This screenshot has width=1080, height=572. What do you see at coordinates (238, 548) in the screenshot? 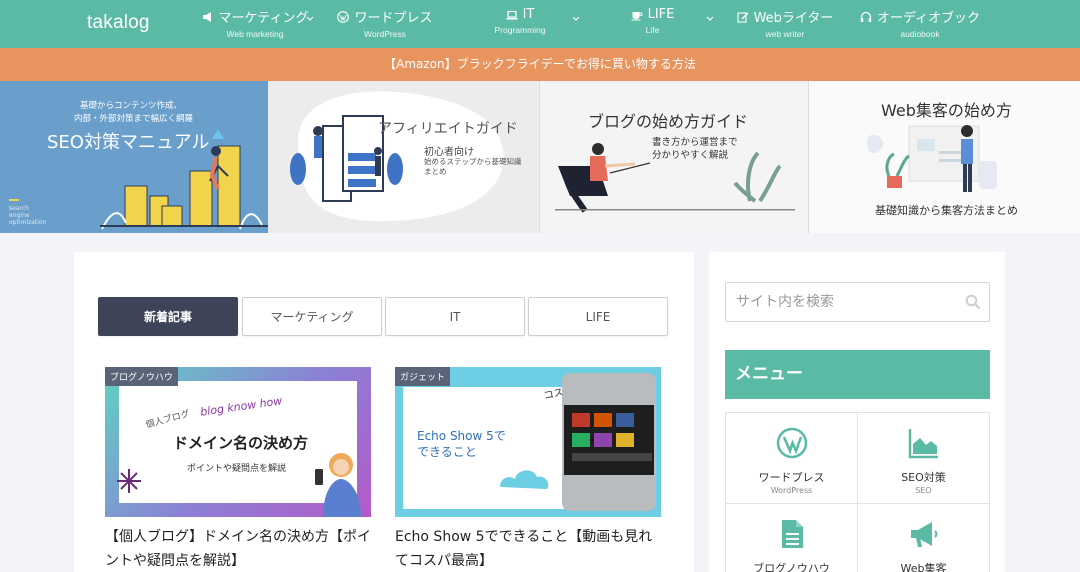
I see `article-title: 【個人ブログ】ドメイン名の決め方【ポイントや疑問点を解説】` at bounding box center [238, 548].